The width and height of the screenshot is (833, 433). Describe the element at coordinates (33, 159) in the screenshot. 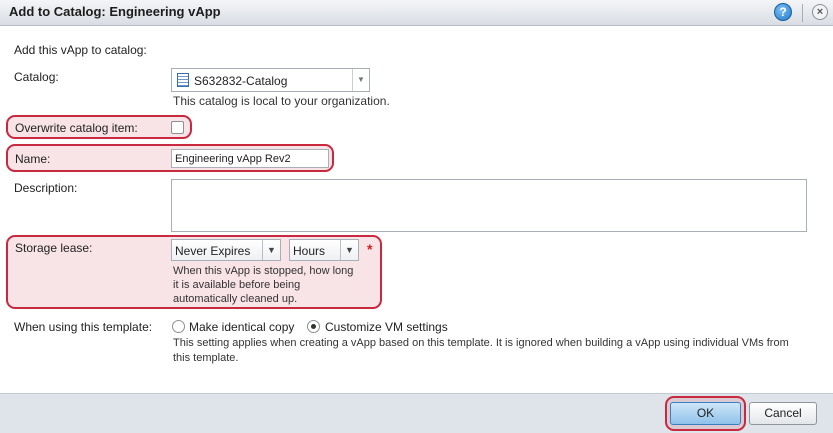

I see `name-label: Name:` at that location.